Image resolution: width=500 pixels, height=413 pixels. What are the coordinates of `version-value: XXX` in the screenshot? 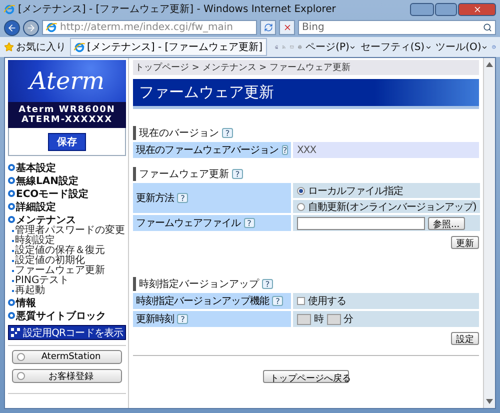 It's located at (306, 150).